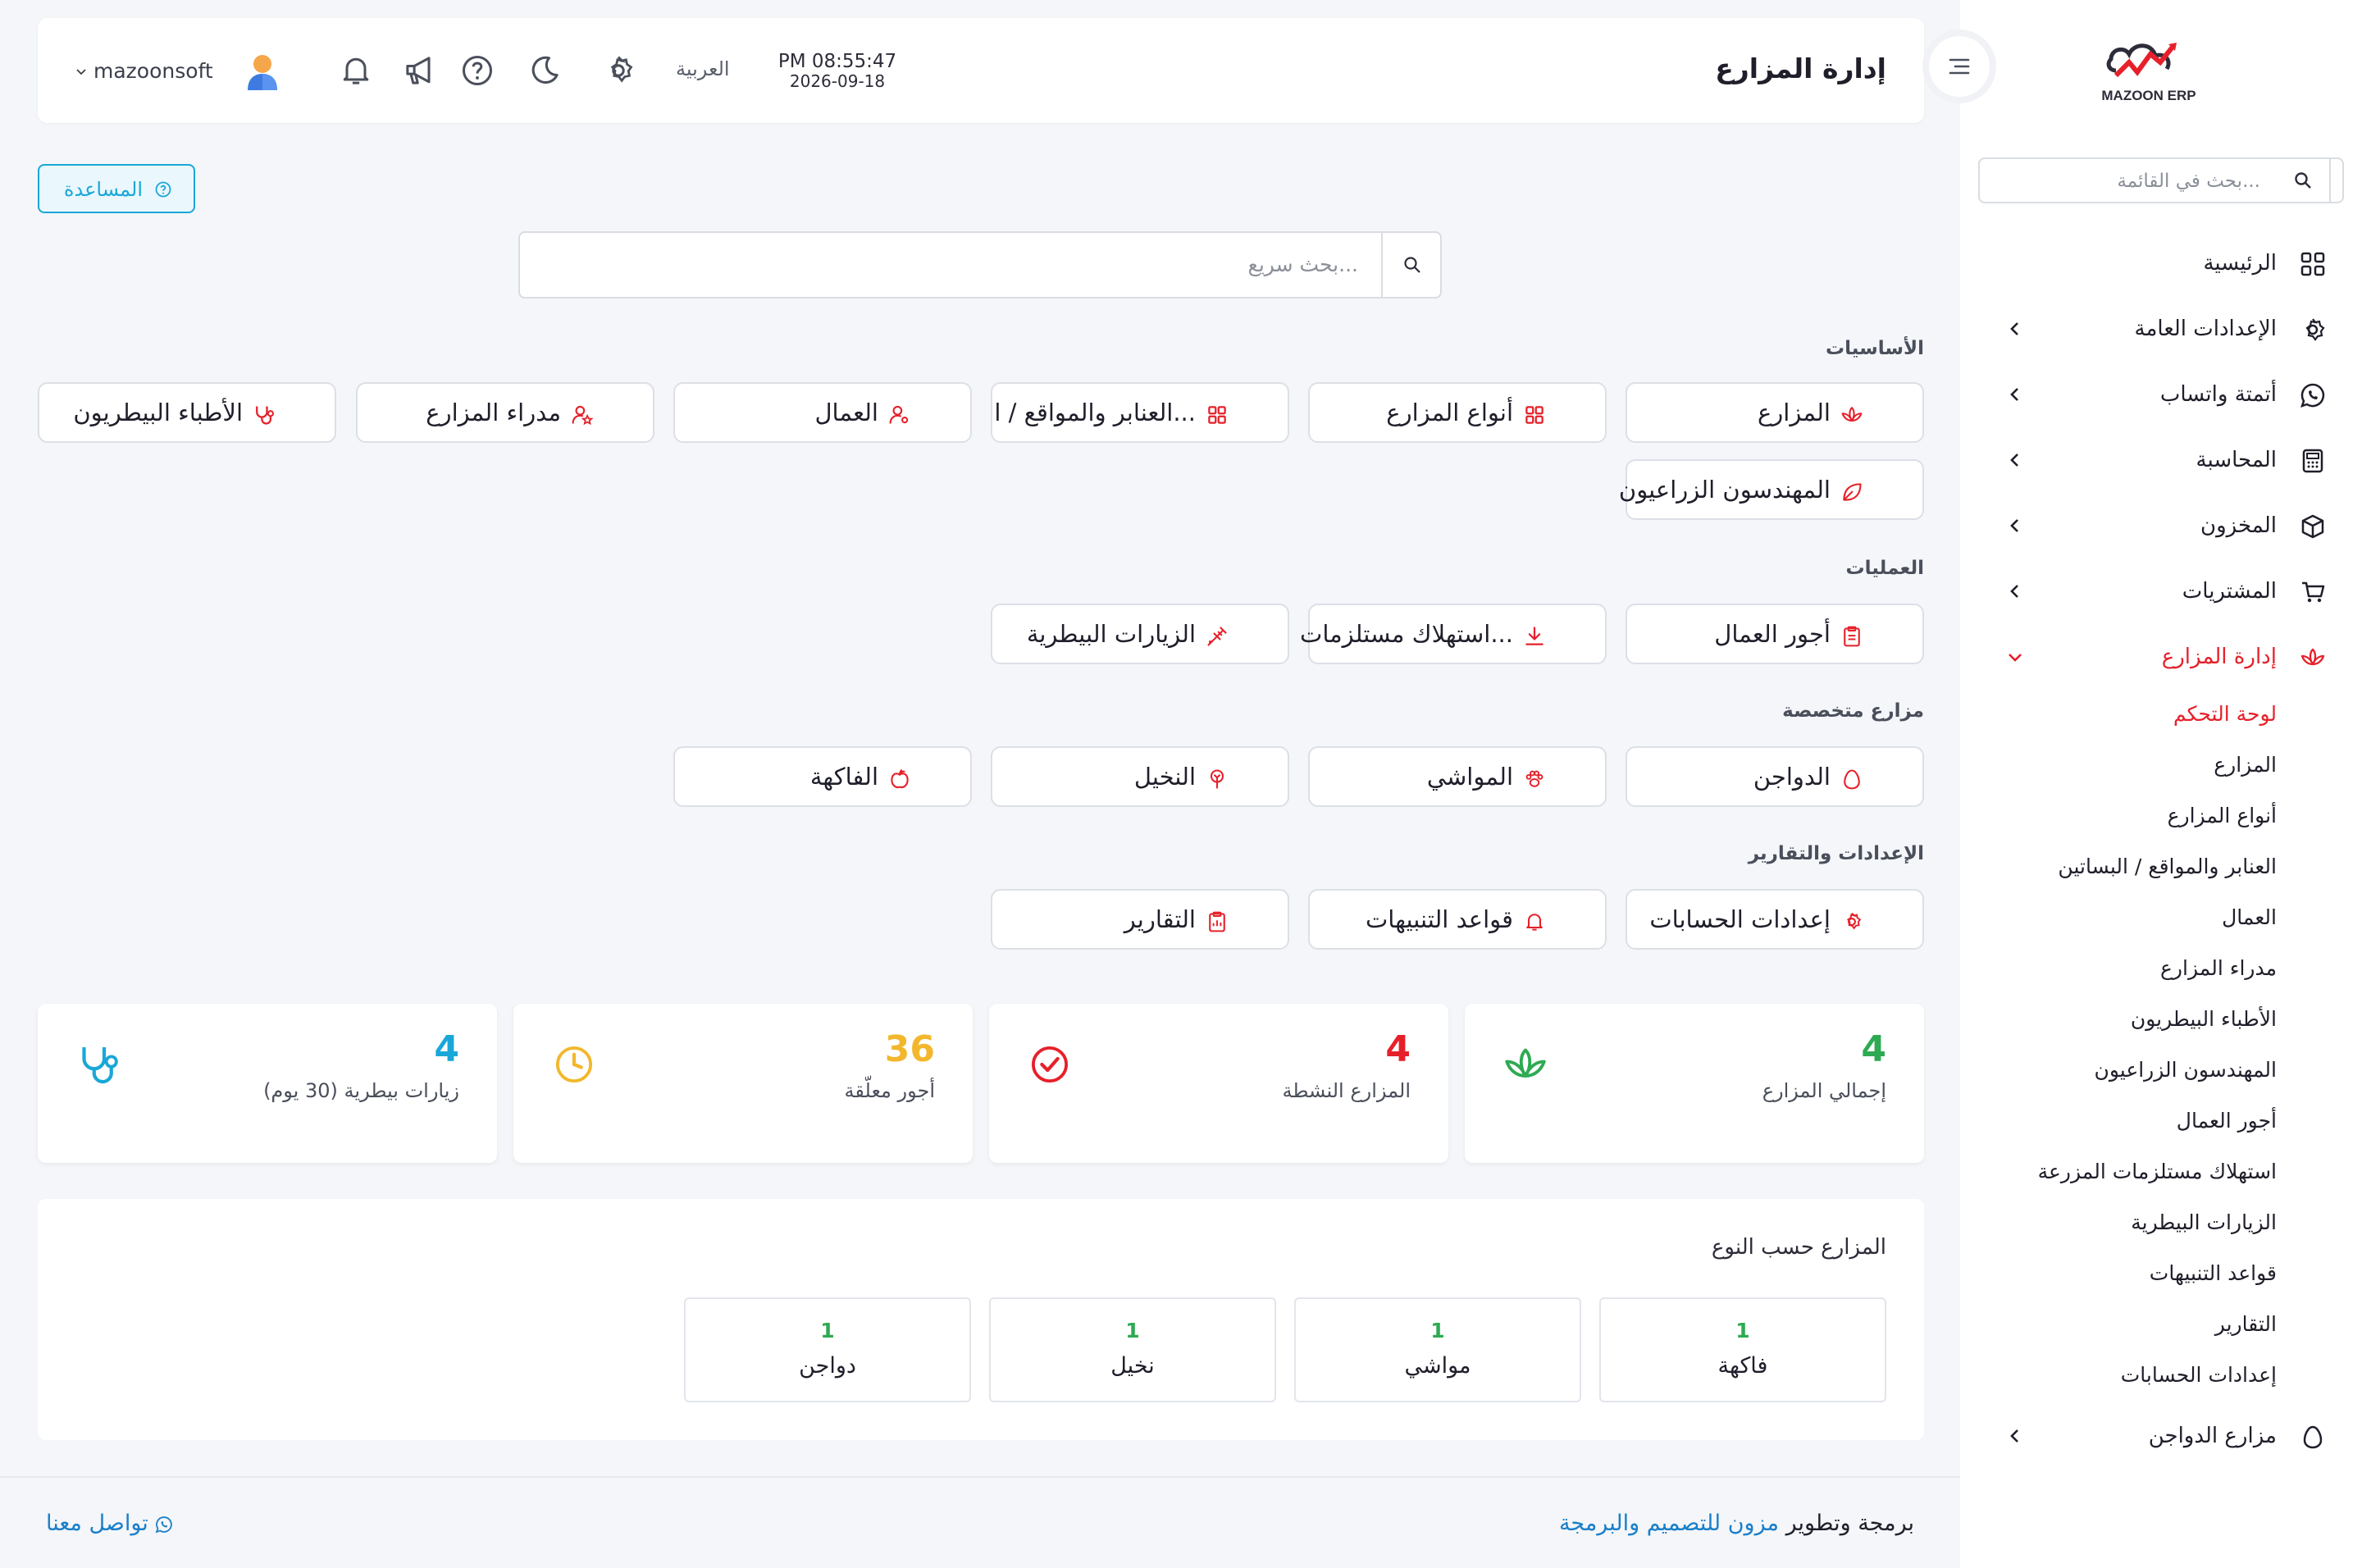 The image size is (2362, 1568). What do you see at coordinates (1458, 919) in the screenshot?
I see `quick-link-alert-rules: قواعد التنبيهات` at bounding box center [1458, 919].